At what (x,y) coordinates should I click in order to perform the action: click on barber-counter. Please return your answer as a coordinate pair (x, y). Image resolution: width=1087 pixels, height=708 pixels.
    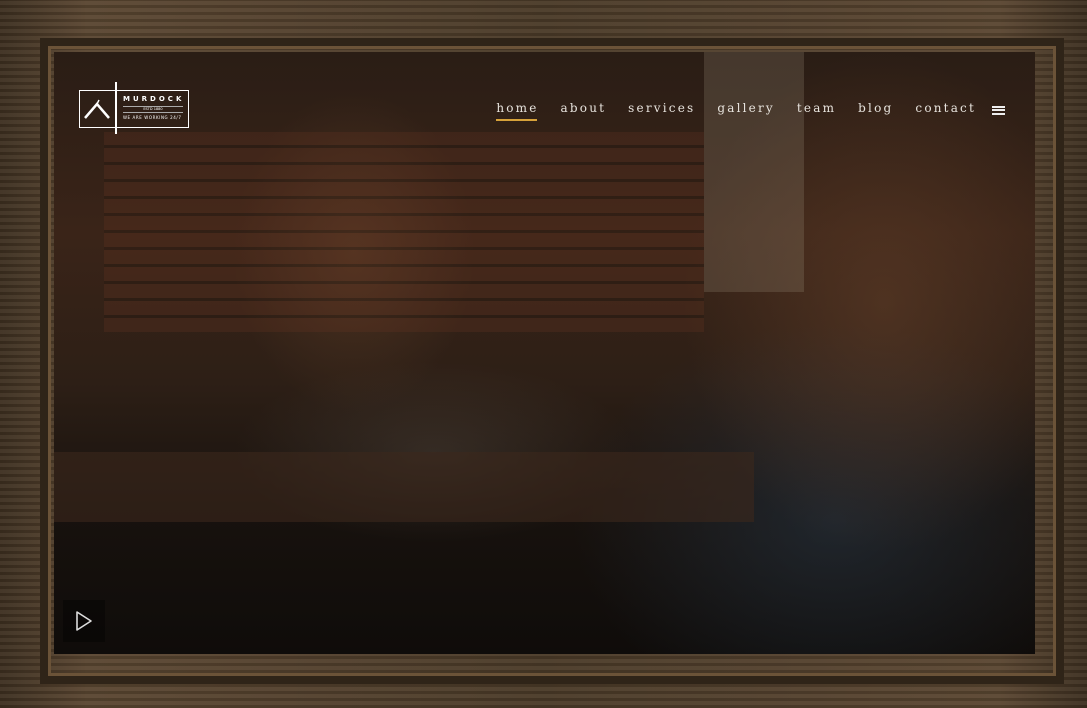
    Looking at the image, I should click on (404, 487).